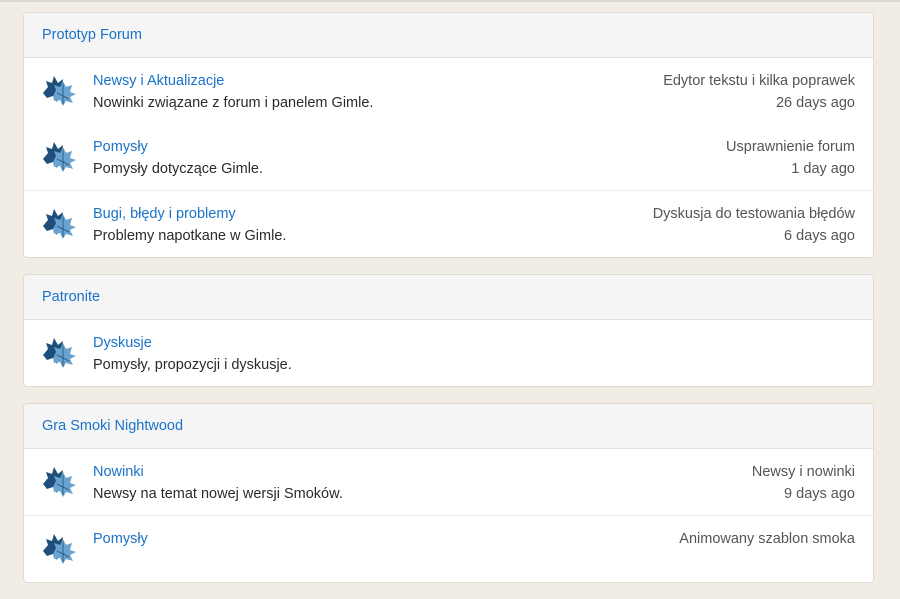  I want to click on forum-row-pomysly-smoki: Pomysły Animowany szablon smoka, so click(448, 548).